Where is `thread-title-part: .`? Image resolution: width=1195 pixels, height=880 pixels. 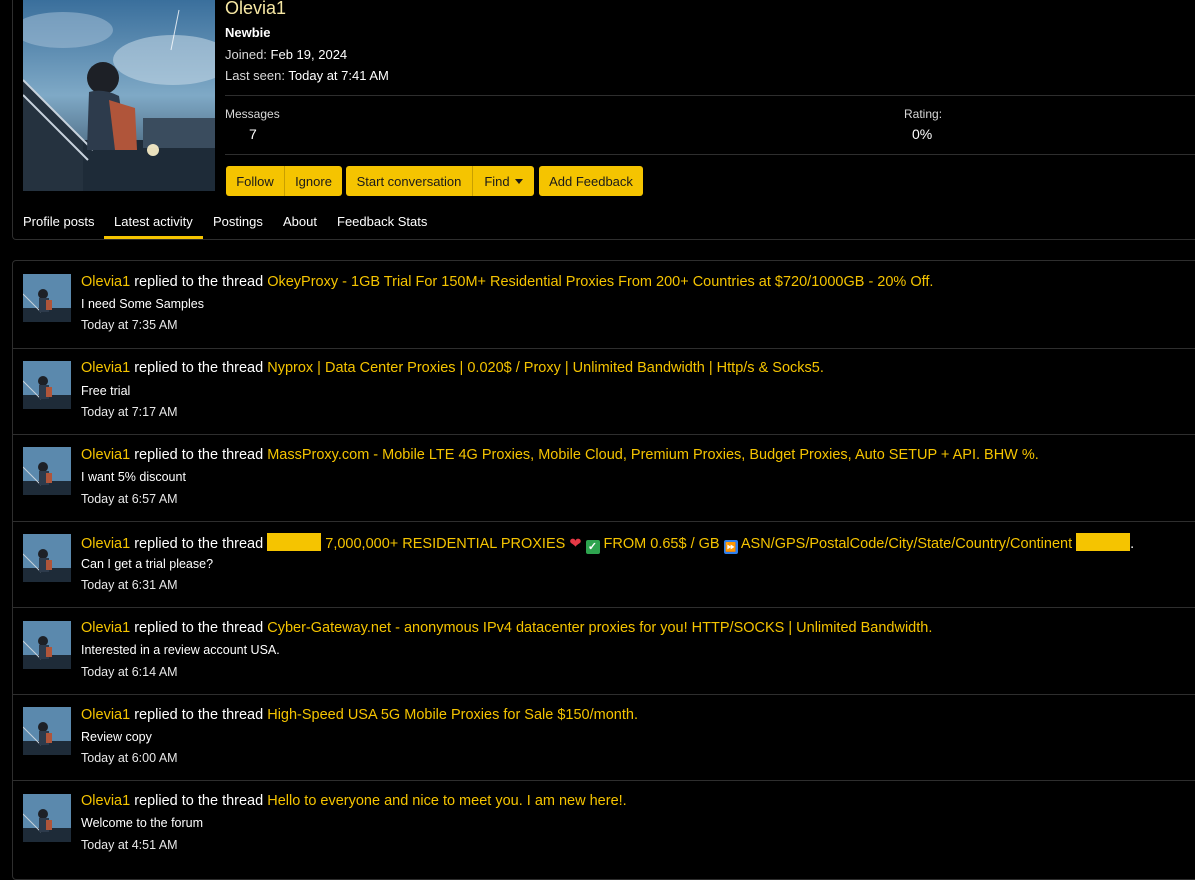 thread-title-part: . is located at coordinates (1132, 544).